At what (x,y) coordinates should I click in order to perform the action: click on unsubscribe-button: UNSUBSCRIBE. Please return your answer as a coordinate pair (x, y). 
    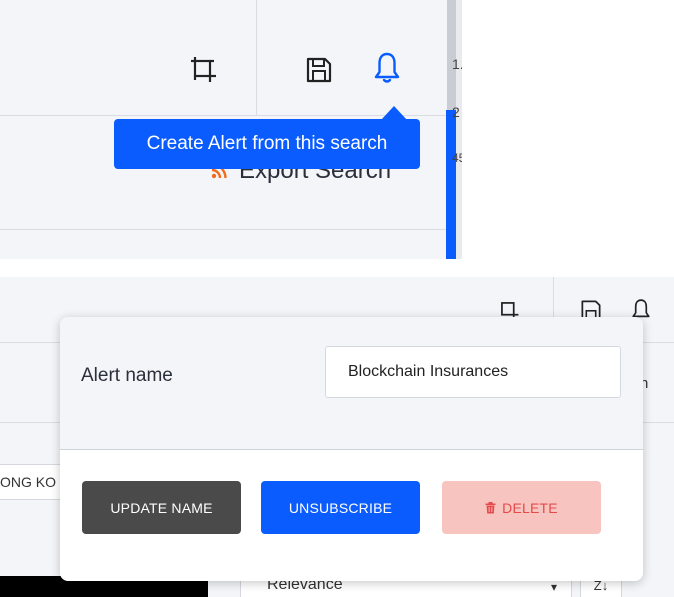
    Looking at the image, I should click on (340, 507).